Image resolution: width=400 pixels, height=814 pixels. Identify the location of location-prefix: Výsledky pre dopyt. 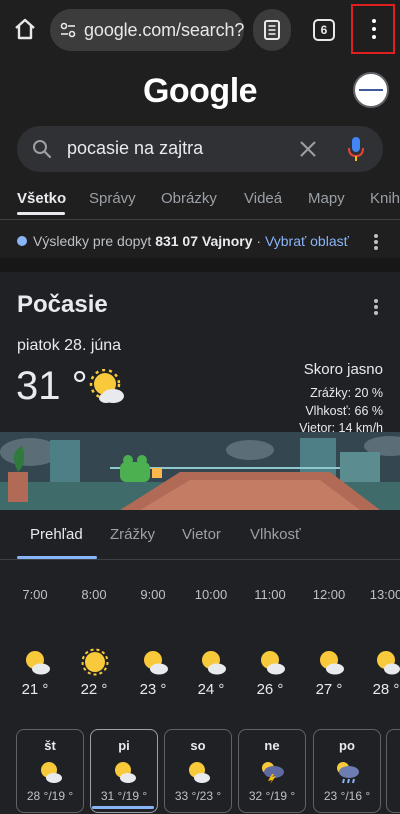
(92, 241).